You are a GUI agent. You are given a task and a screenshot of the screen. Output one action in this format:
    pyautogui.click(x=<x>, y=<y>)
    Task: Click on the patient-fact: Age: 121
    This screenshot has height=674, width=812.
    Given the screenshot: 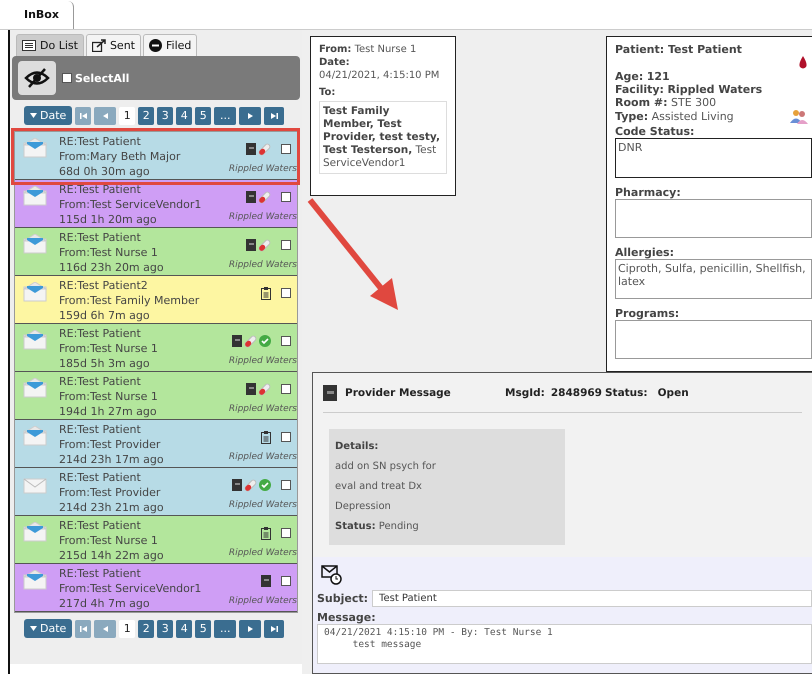 What is the action you would take?
    pyautogui.click(x=642, y=76)
    